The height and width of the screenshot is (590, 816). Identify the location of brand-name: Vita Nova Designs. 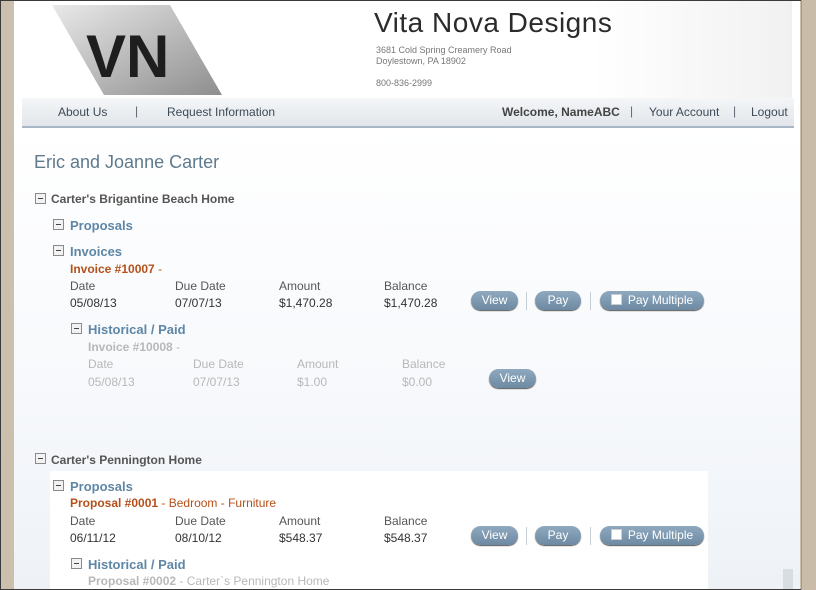
(493, 22).